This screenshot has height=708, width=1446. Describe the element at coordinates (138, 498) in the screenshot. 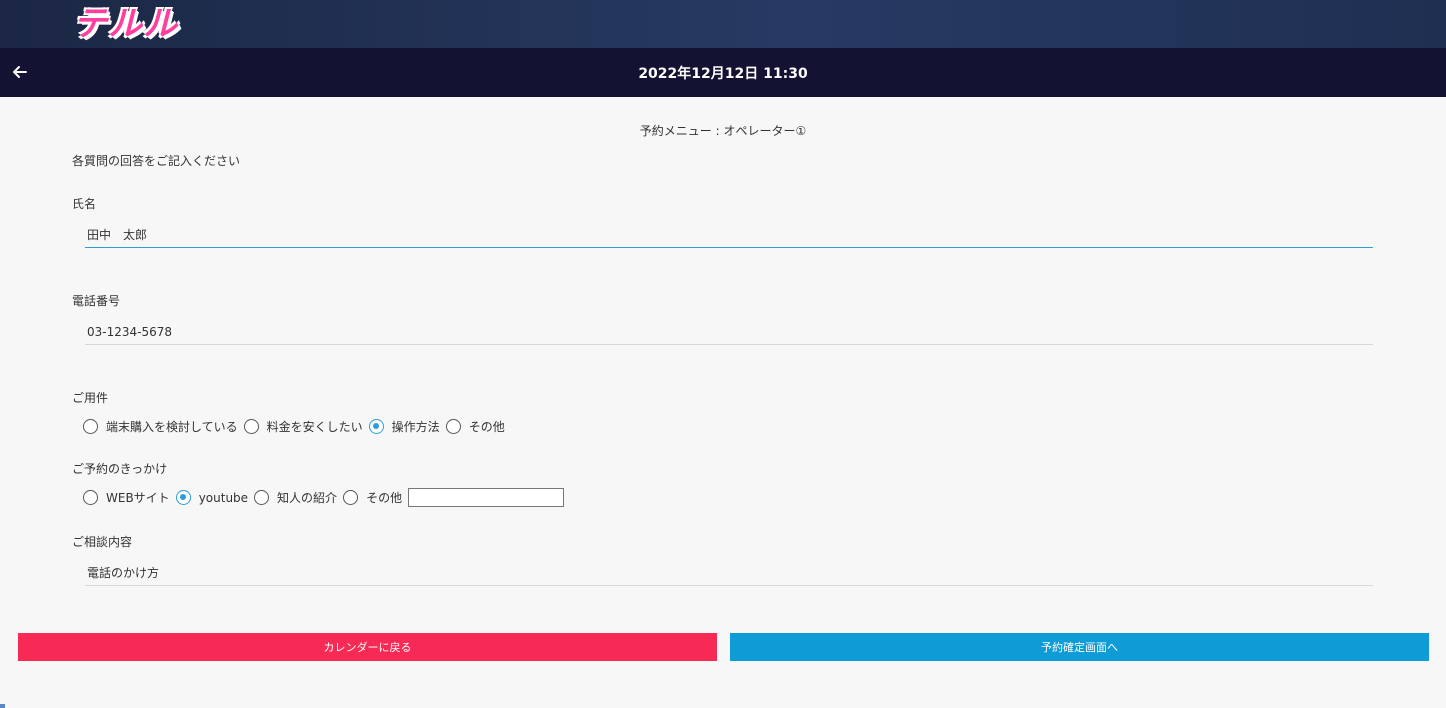

I see `trigger-option-label: WEBサイト` at that location.